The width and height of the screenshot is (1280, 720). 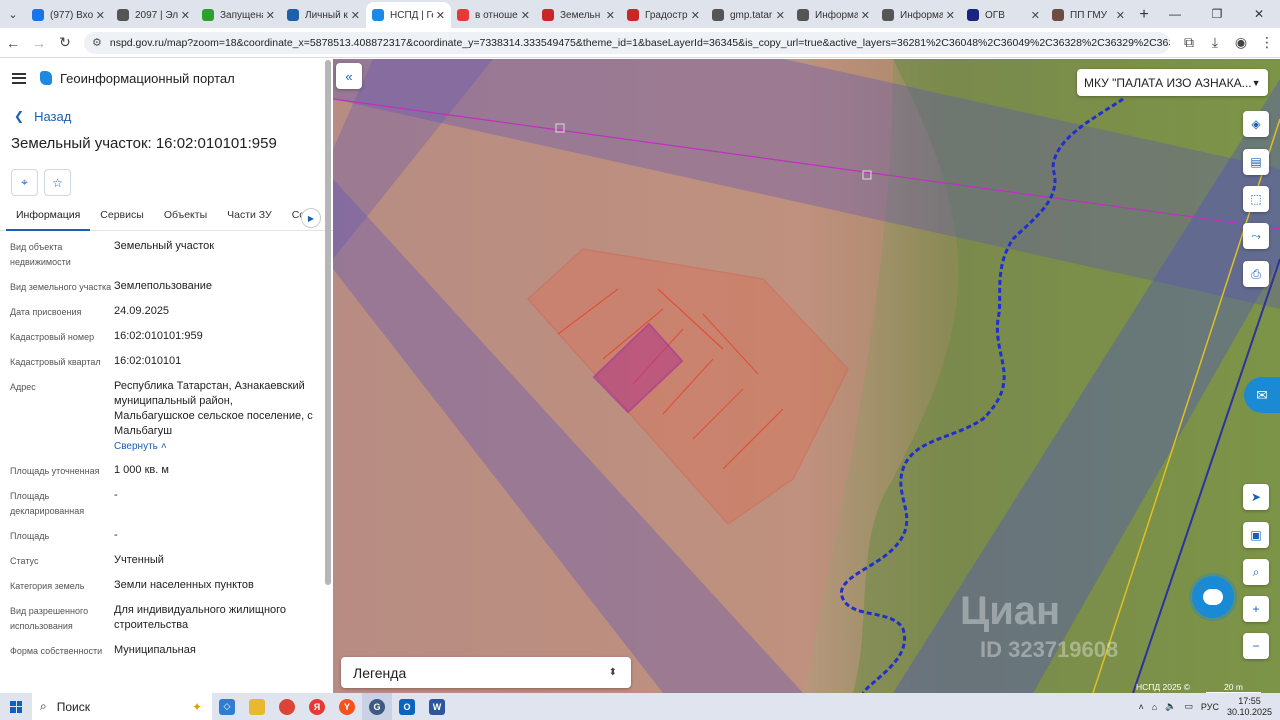 What do you see at coordinates (257, 706) in the screenshot?
I see `file-explorer-icon` at bounding box center [257, 706].